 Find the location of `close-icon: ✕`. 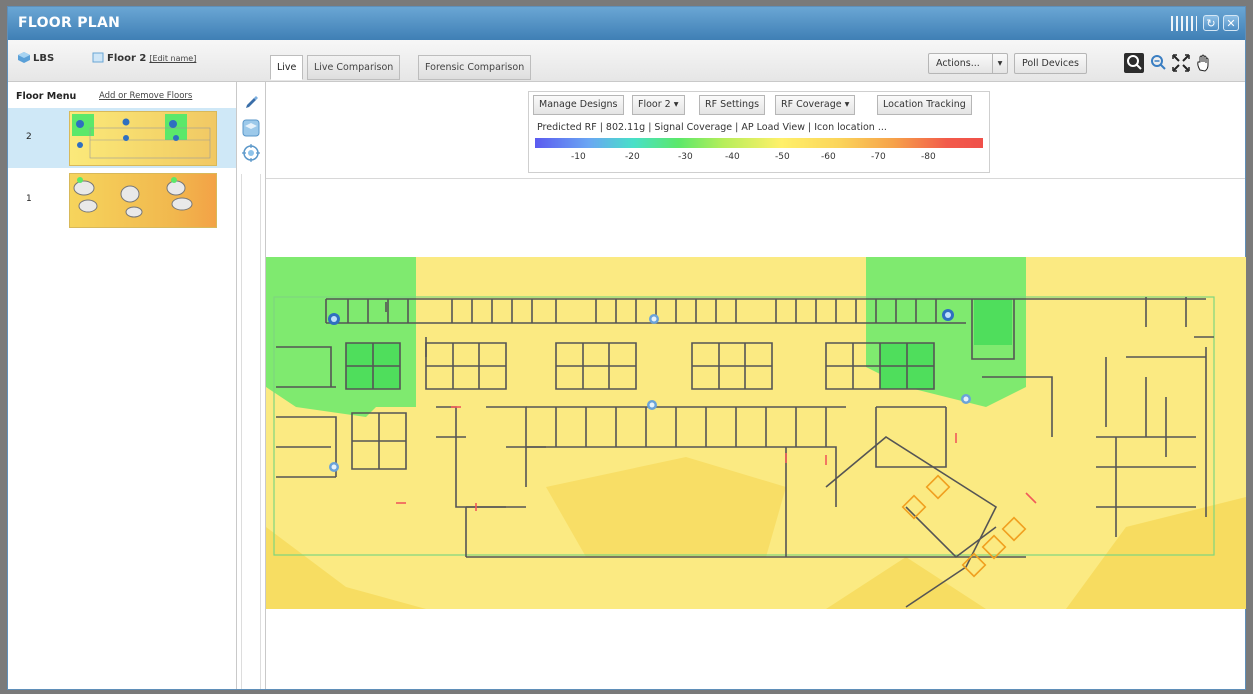

close-icon: ✕ is located at coordinates (1231, 23).